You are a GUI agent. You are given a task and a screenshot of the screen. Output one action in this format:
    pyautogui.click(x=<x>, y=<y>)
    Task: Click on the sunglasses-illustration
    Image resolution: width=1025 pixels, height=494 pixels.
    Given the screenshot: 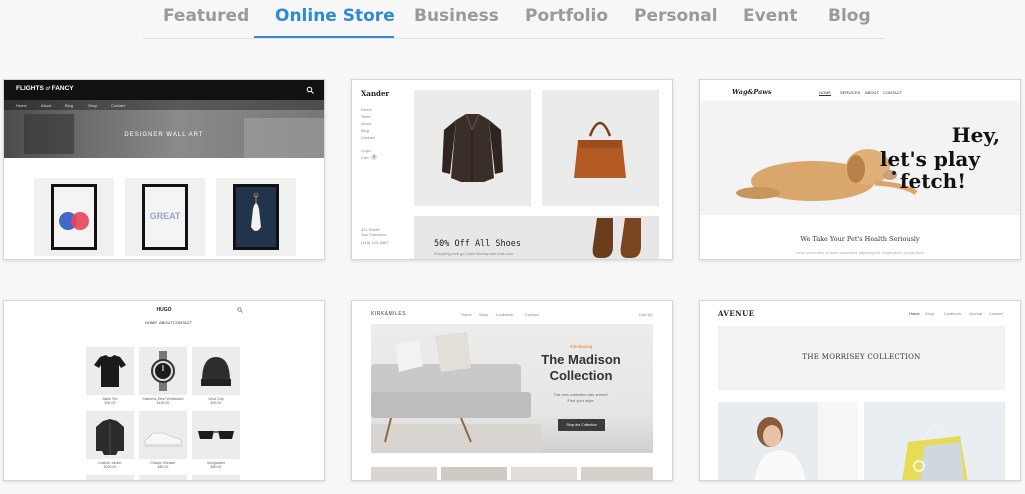 What is the action you would take?
    pyautogui.click(x=216, y=435)
    